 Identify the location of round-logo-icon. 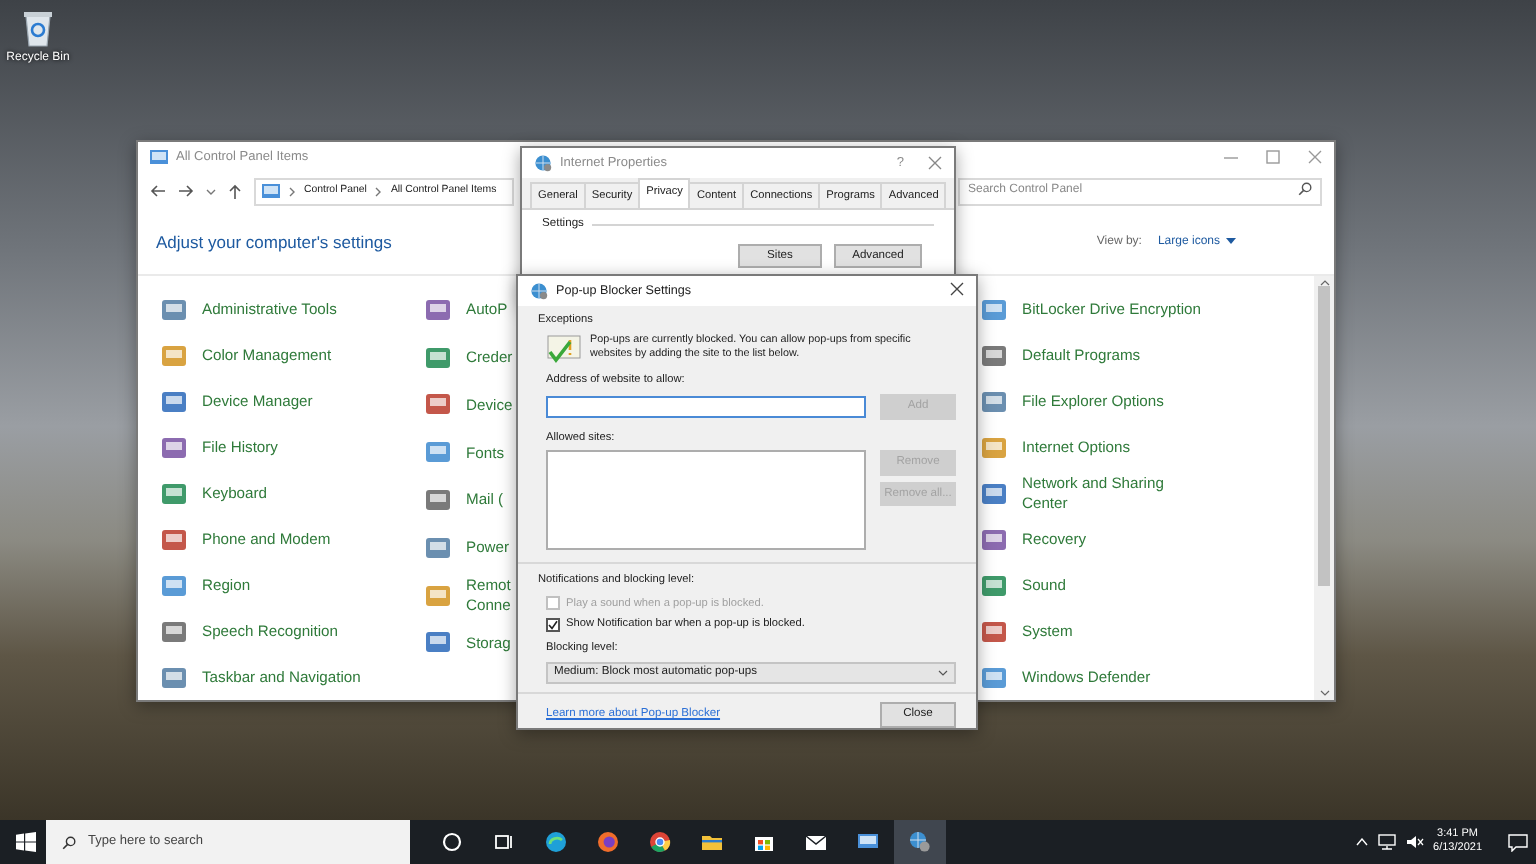
(660, 842).